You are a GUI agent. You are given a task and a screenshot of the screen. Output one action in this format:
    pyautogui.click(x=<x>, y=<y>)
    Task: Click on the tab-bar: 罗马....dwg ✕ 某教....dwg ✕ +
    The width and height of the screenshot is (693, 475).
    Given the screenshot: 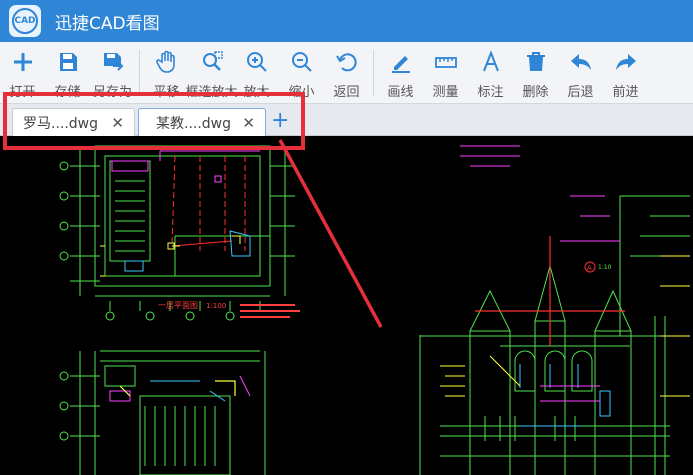 What is the action you would take?
    pyautogui.click(x=346, y=120)
    